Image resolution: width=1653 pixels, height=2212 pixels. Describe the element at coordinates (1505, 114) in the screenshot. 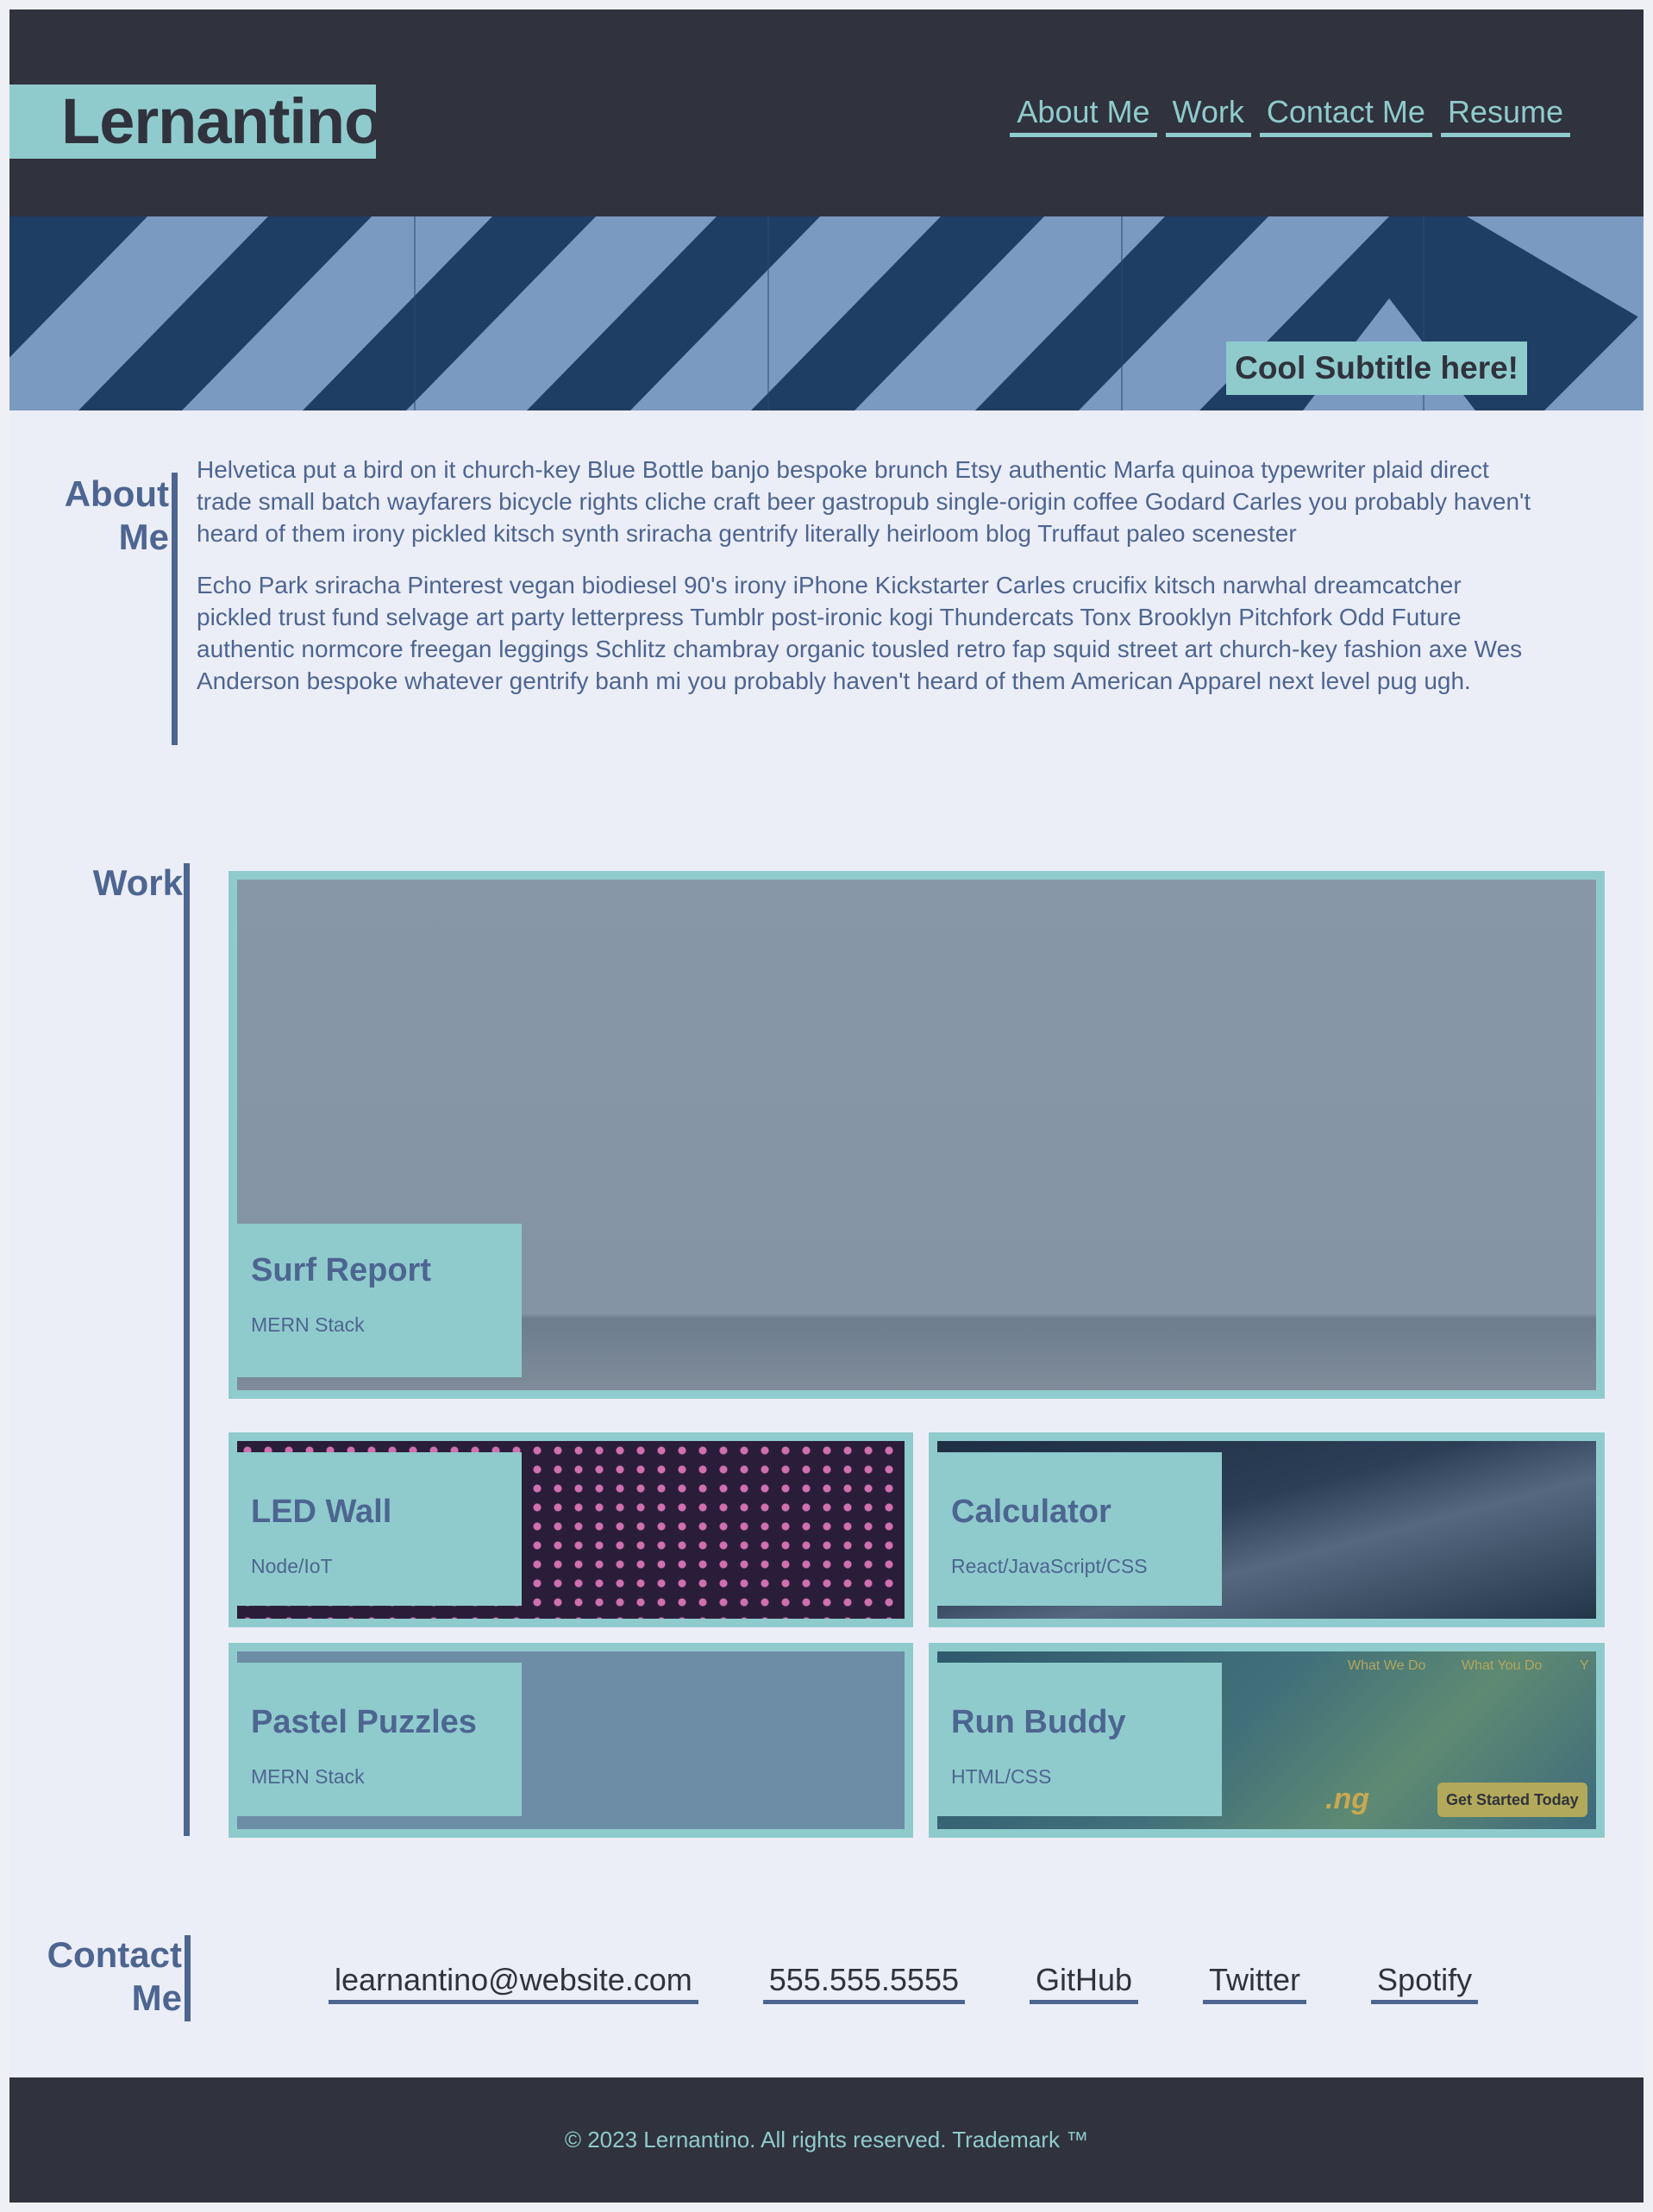

I see `nav-link-resume: Resume` at that location.